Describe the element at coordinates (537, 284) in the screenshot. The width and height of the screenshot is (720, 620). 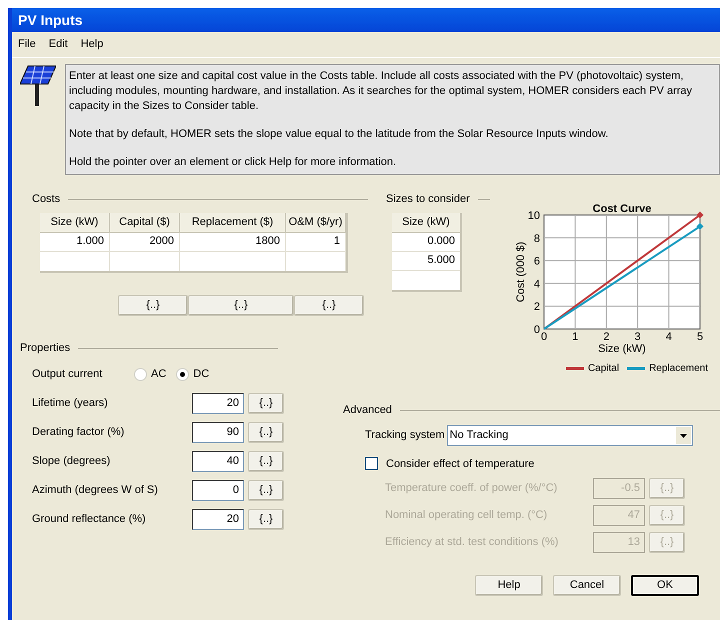
I see `y-tick-label: 4` at that location.